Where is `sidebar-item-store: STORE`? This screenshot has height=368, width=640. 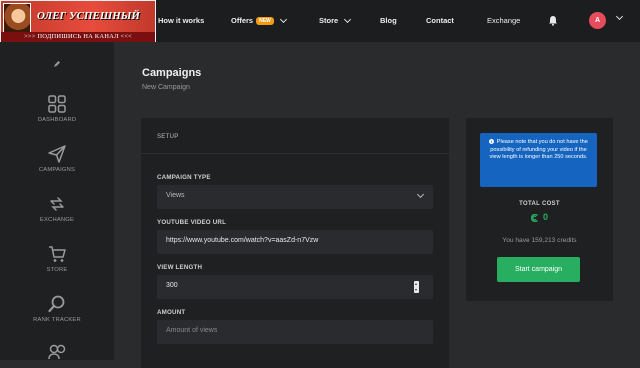
sidebar-item-store: STORE is located at coordinates (57, 258).